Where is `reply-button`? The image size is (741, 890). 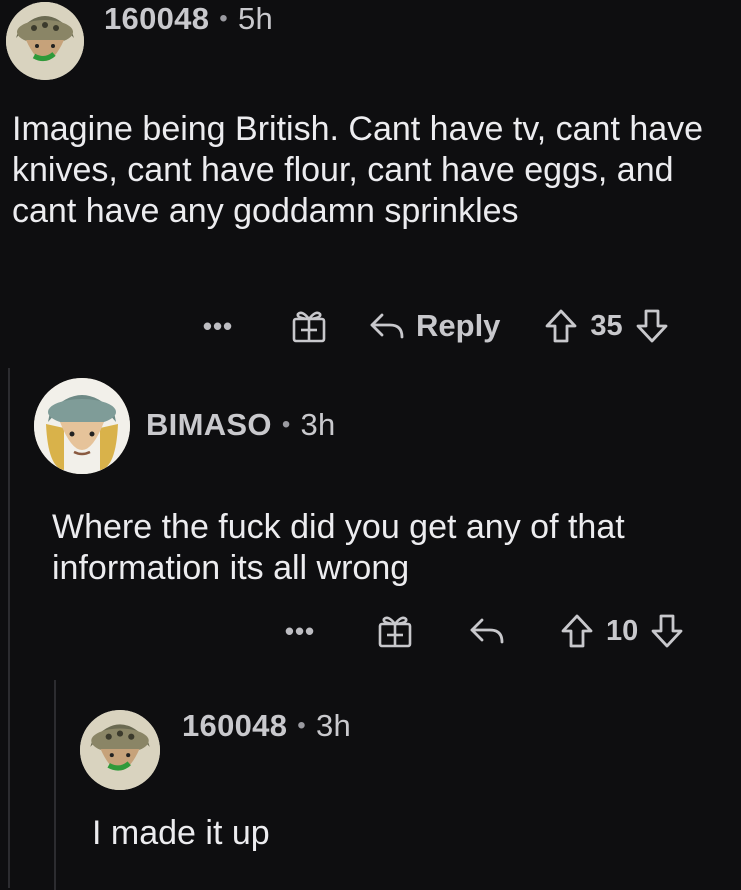 reply-button is located at coordinates (487, 631).